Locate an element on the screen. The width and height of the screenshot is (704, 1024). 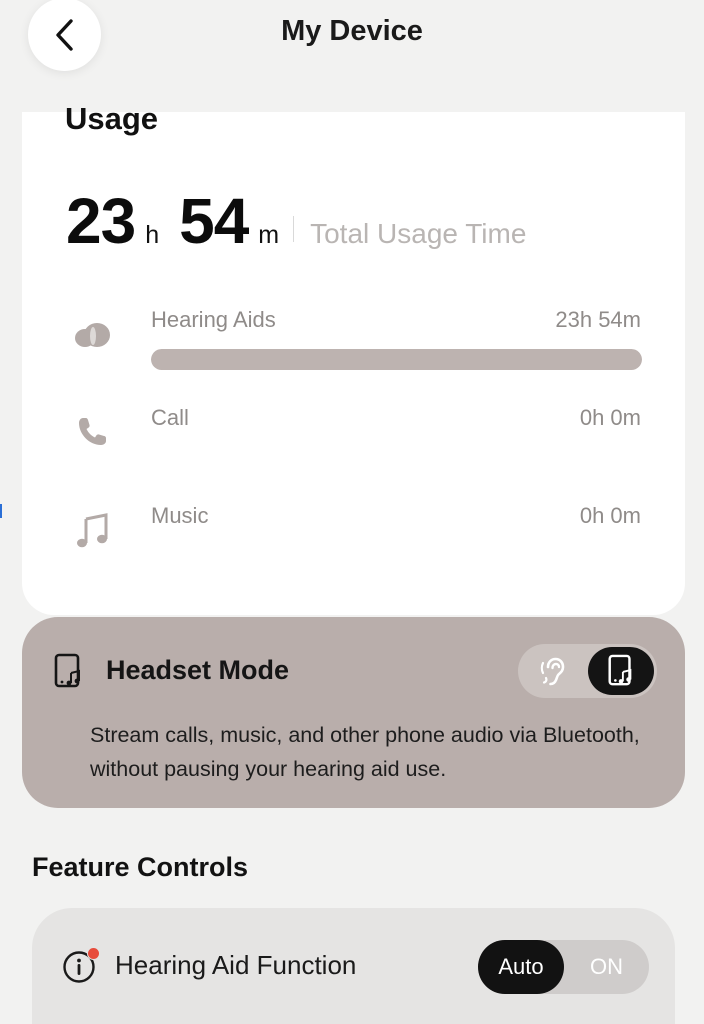
notification-dot is located at coordinates (93, 953).